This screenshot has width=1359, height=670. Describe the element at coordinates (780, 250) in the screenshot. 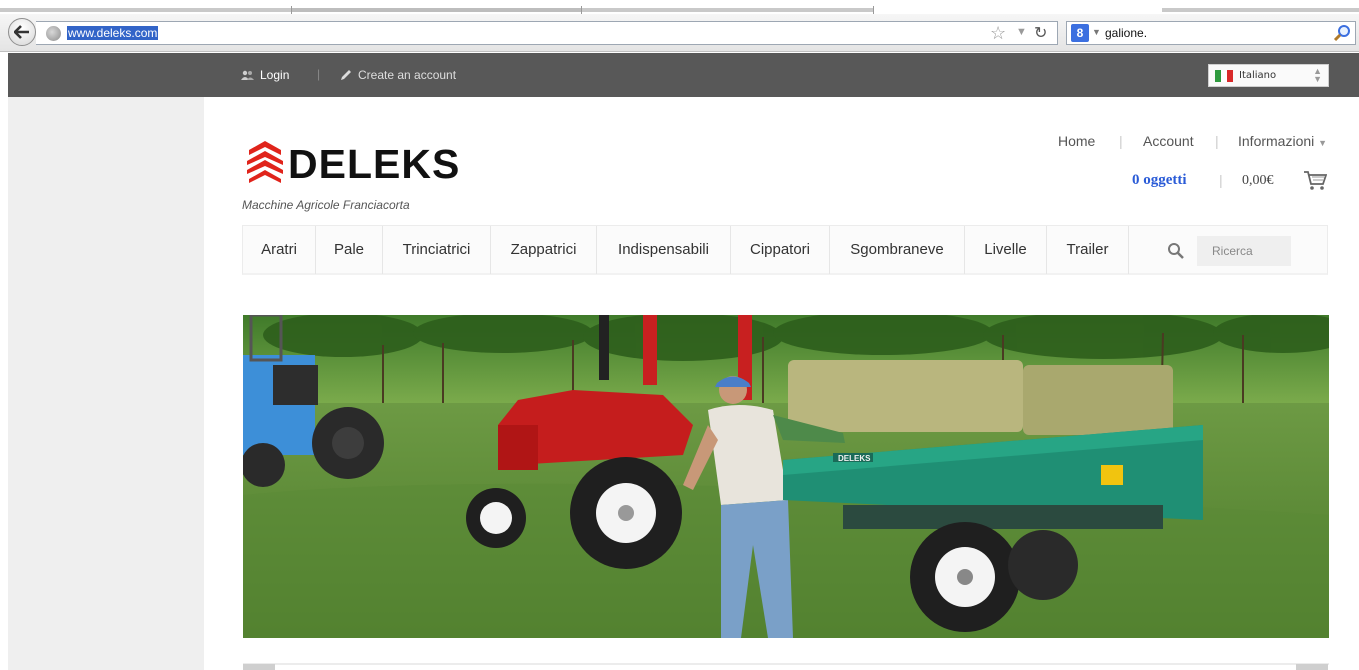

I see `menu-item-cippatori: Cippatori` at that location.